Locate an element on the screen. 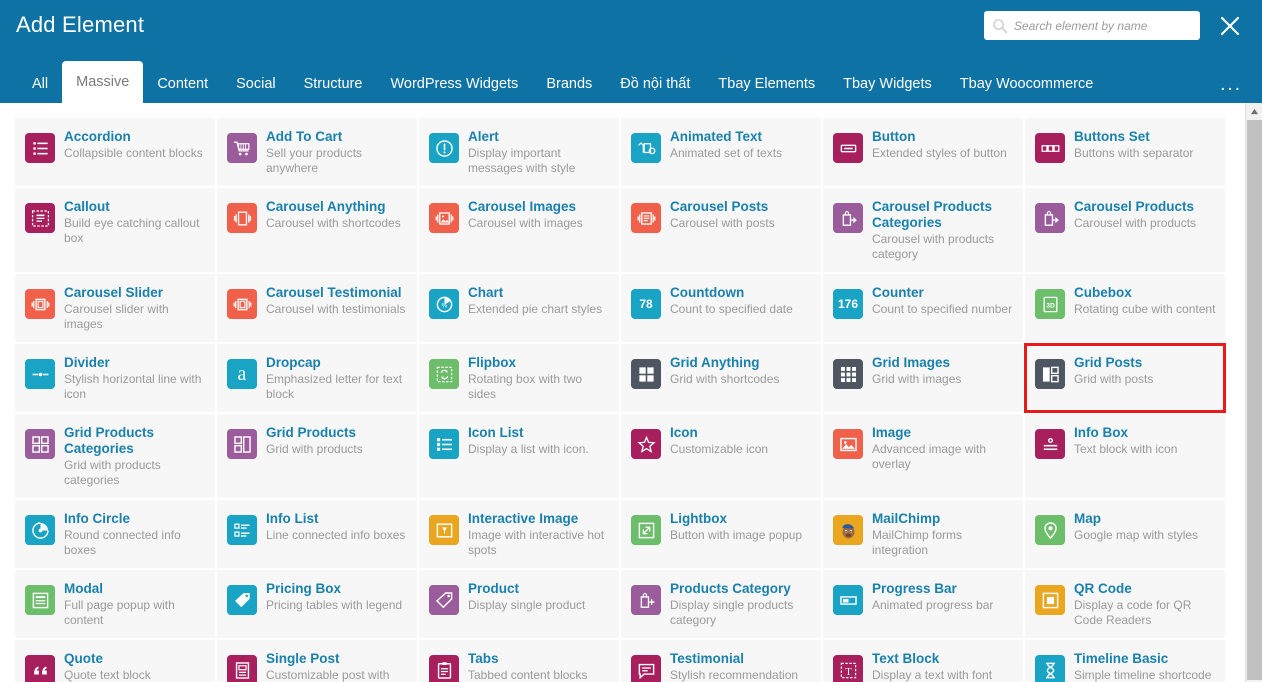 The height and width of the screenshot is (682, 1262). element-card: 176 Counter Count to specified number is located at coordinates (923, 308).